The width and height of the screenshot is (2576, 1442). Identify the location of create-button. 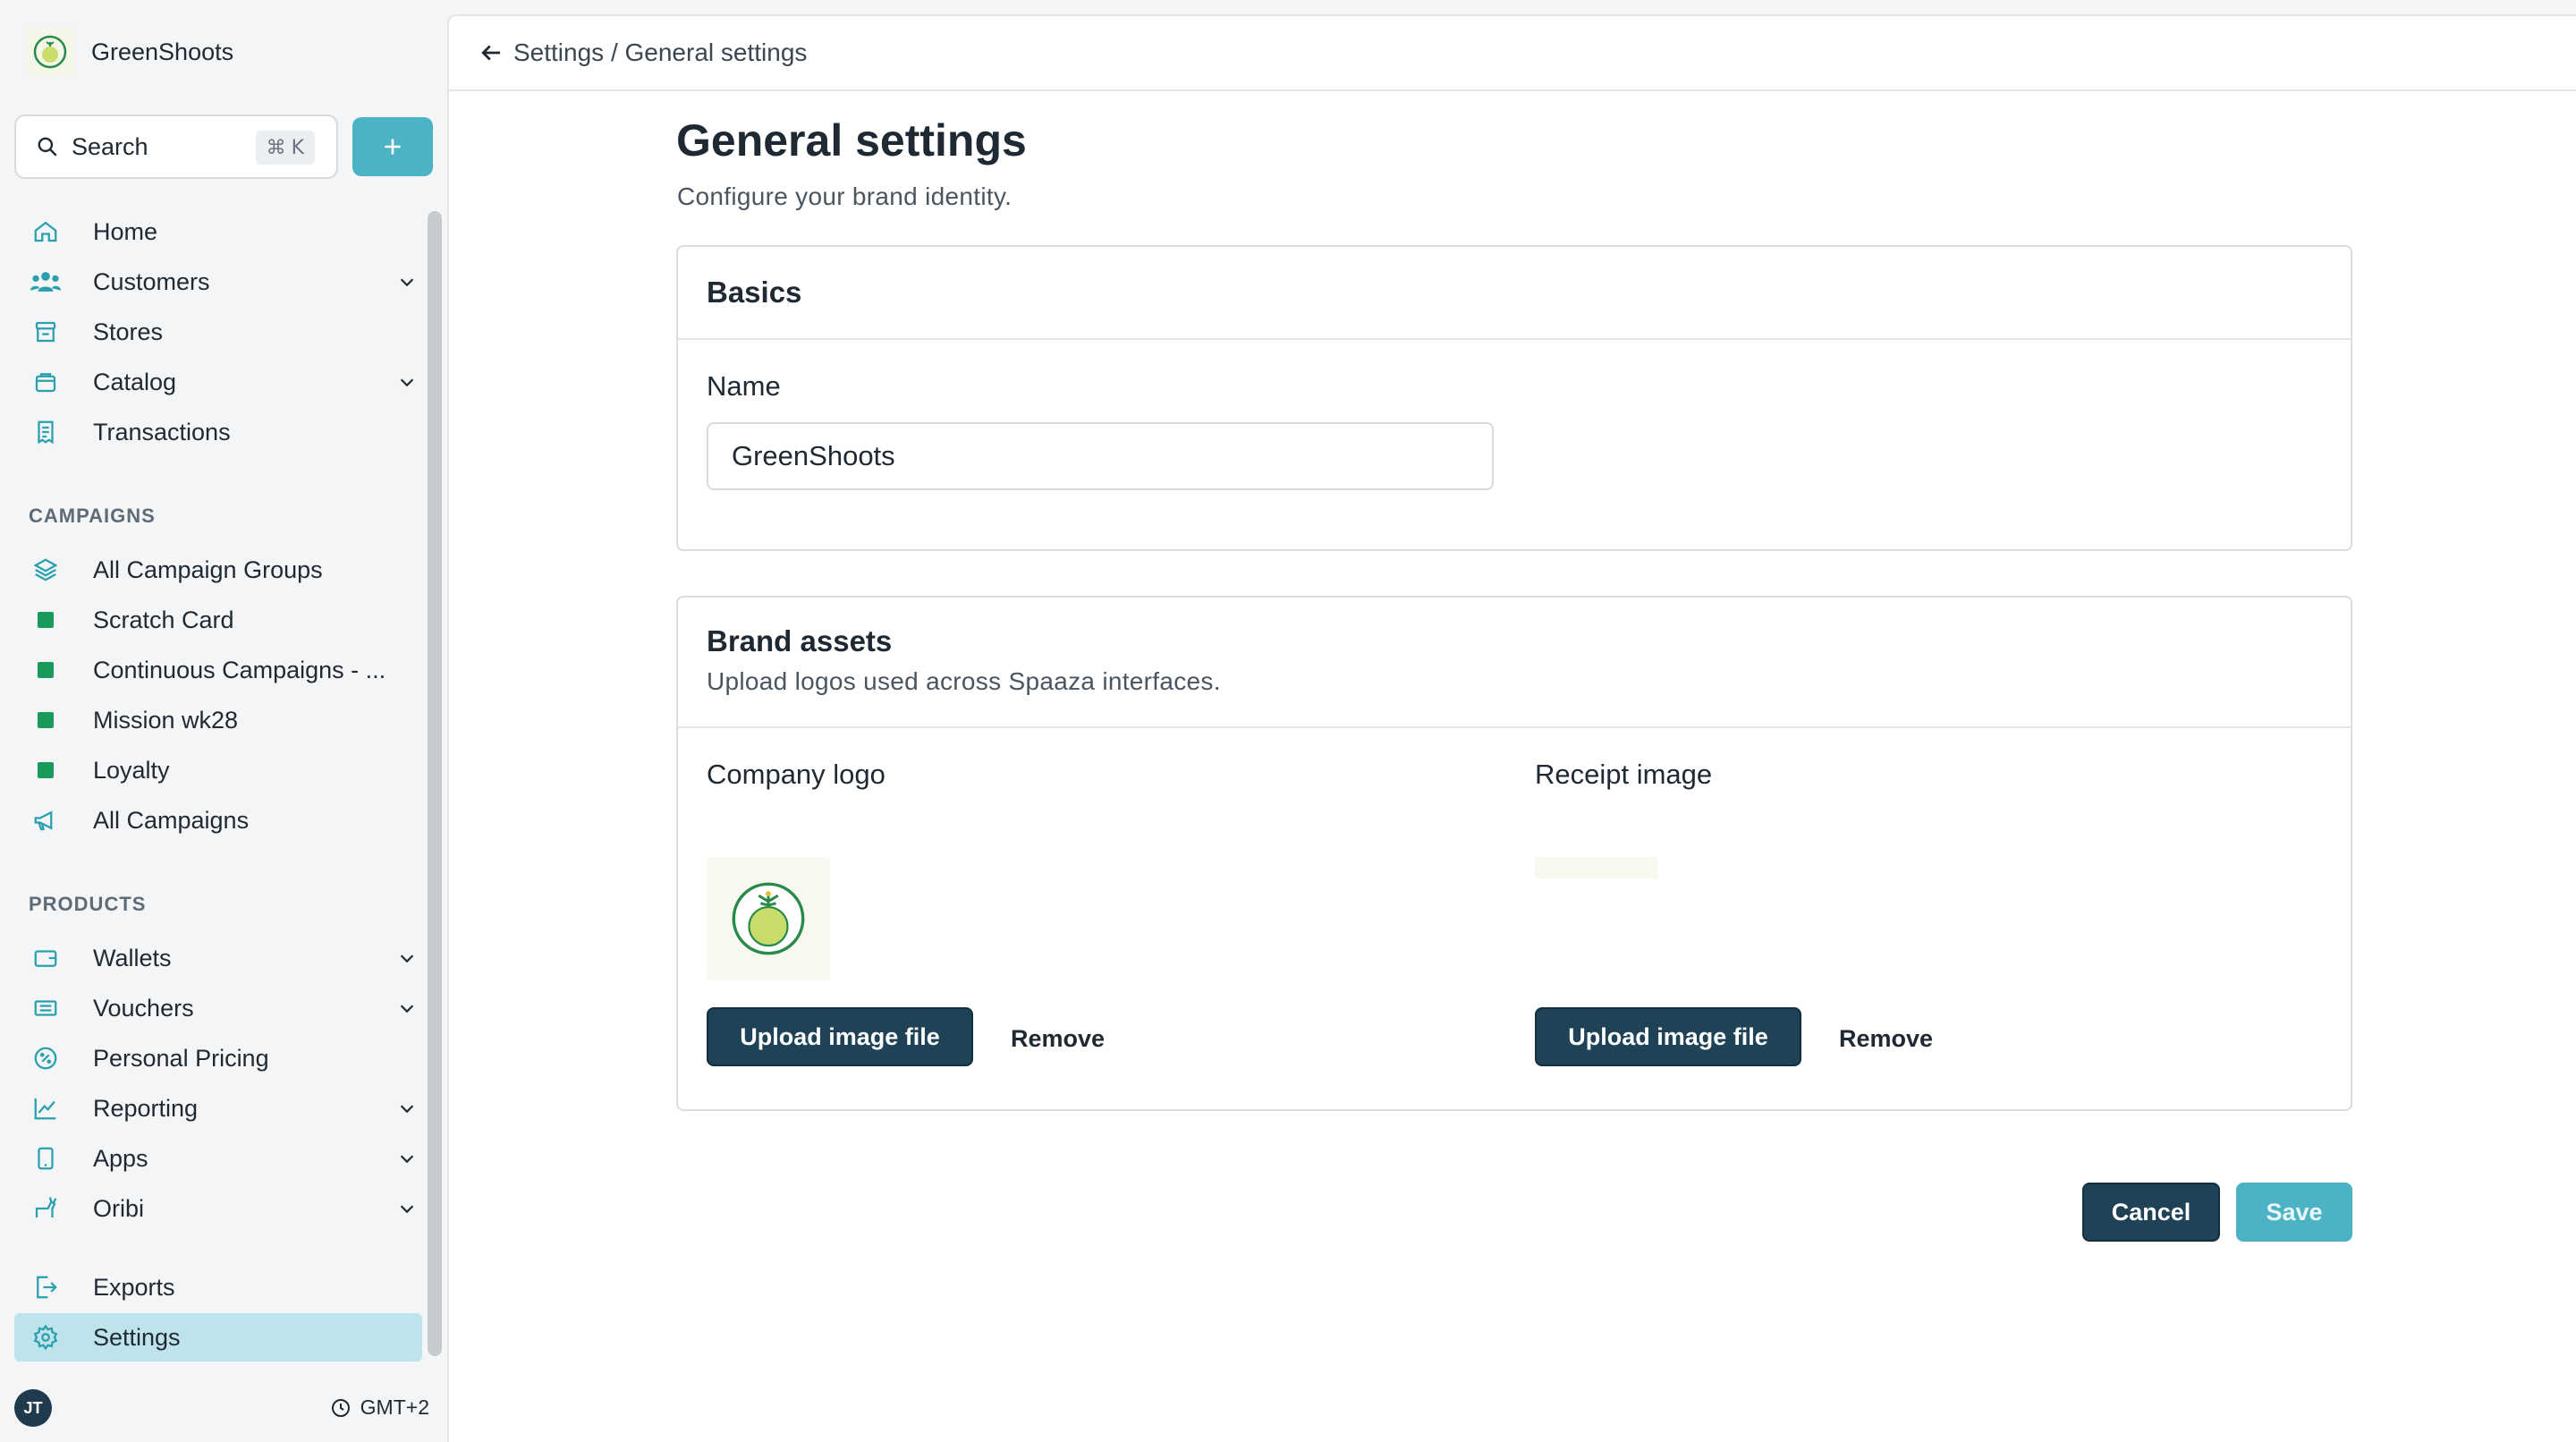
(392, 146).